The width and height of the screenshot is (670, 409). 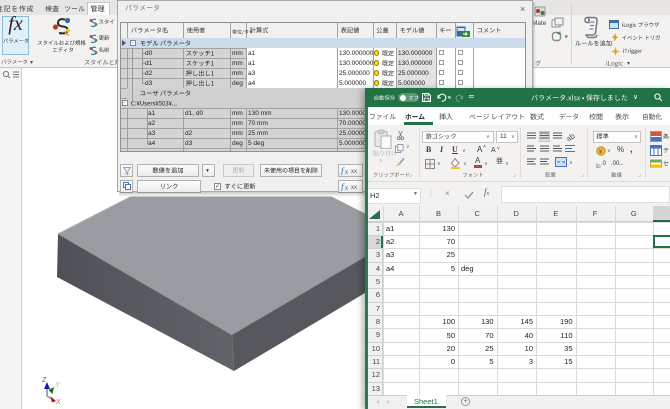 I want to click on svg-text: Y, so click(x=58, y=385).